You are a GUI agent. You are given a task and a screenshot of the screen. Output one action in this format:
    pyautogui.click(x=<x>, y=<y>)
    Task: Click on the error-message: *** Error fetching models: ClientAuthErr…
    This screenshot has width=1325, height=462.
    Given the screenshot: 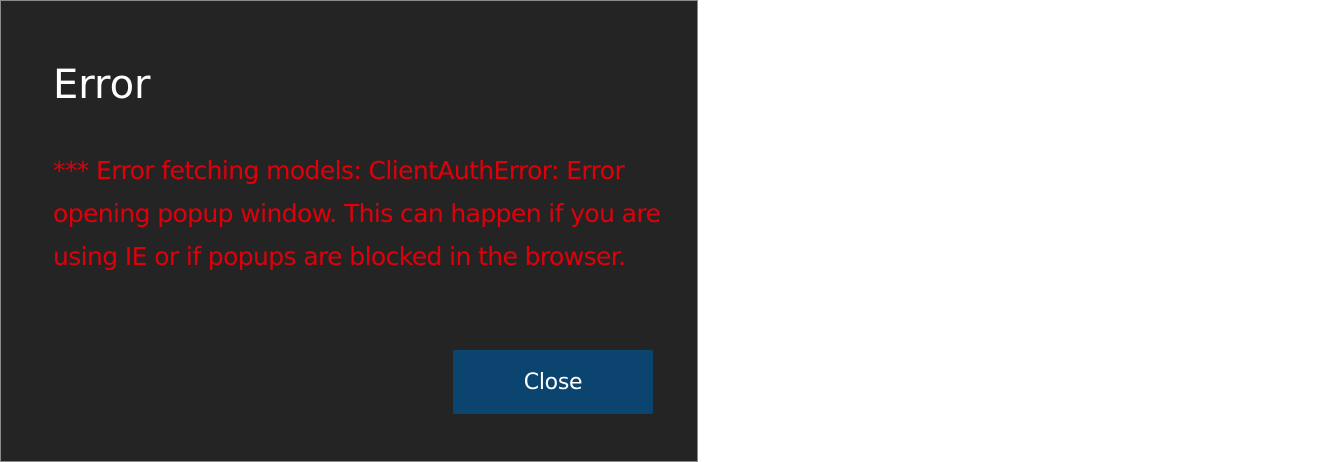 What is the action you would take?
    pyautogui.click(x=357, y=213)
    